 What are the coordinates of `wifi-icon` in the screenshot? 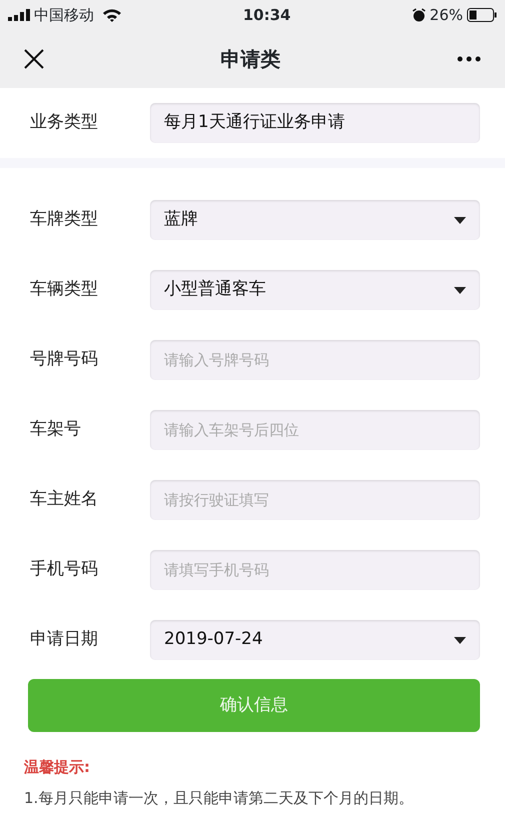 It's located at (112, 15).